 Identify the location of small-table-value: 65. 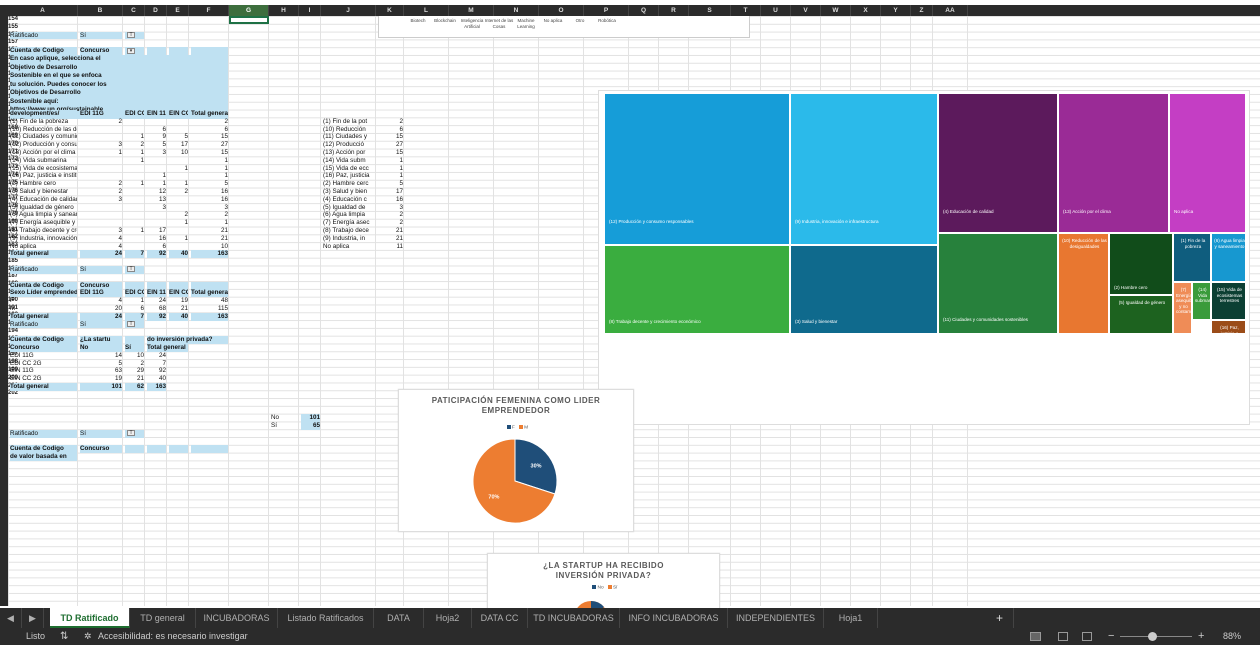
(310, 426).